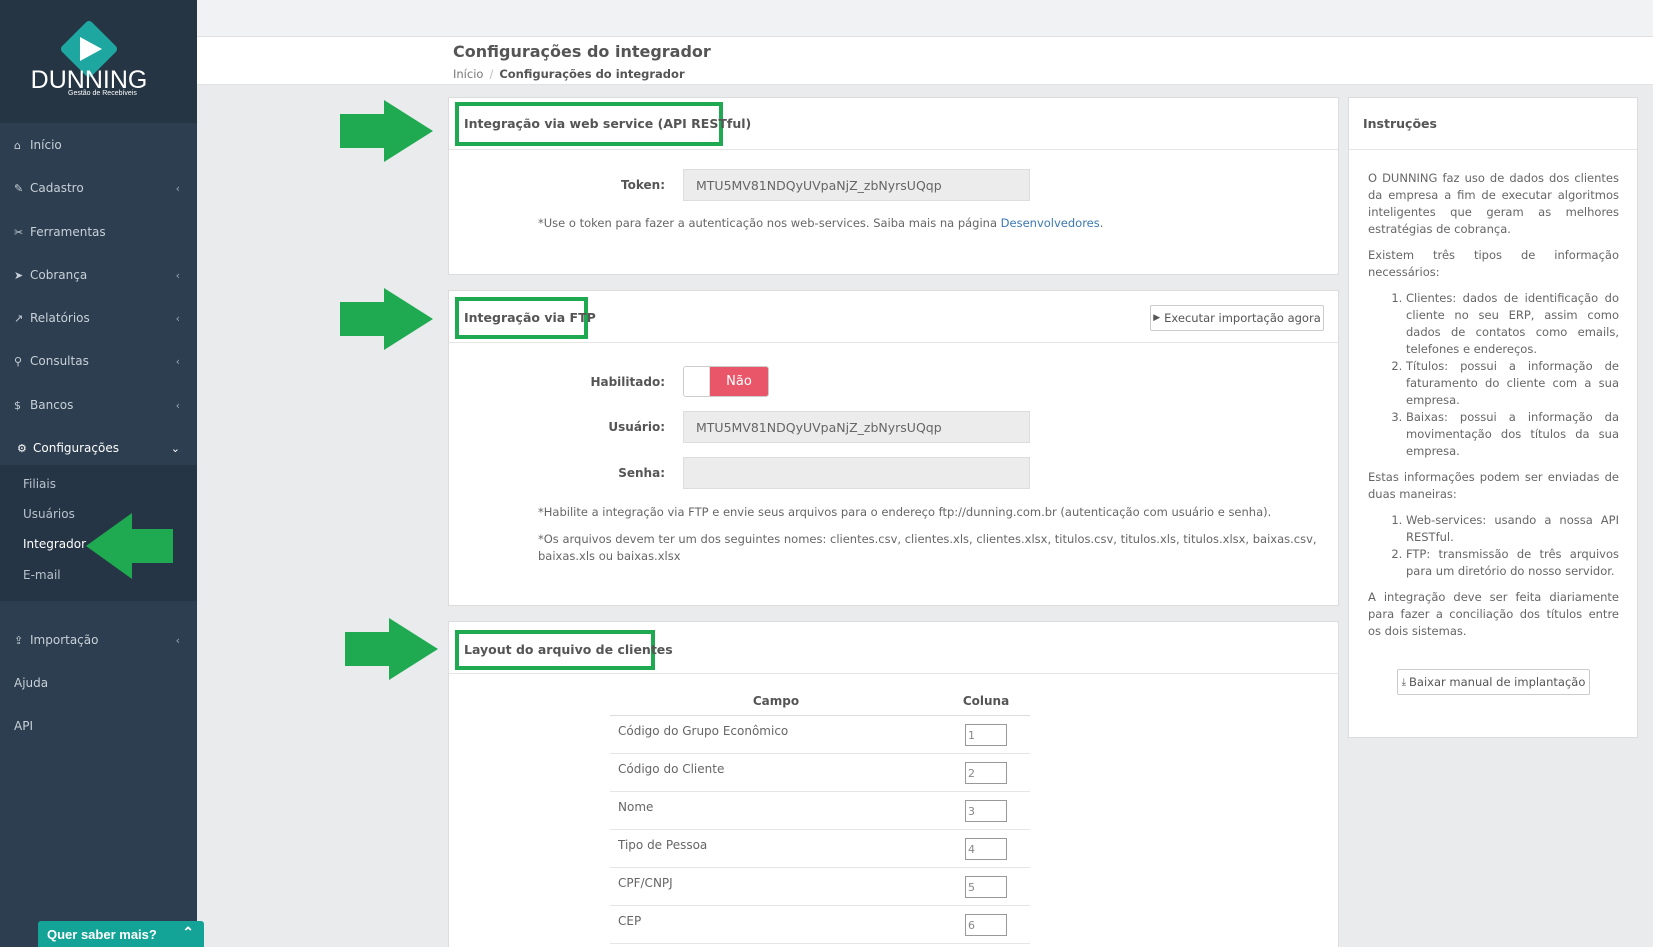 This screenshot has width=1653, height=947. I want to click on ftp-enabled-toggle: Não, so click(726, 381).